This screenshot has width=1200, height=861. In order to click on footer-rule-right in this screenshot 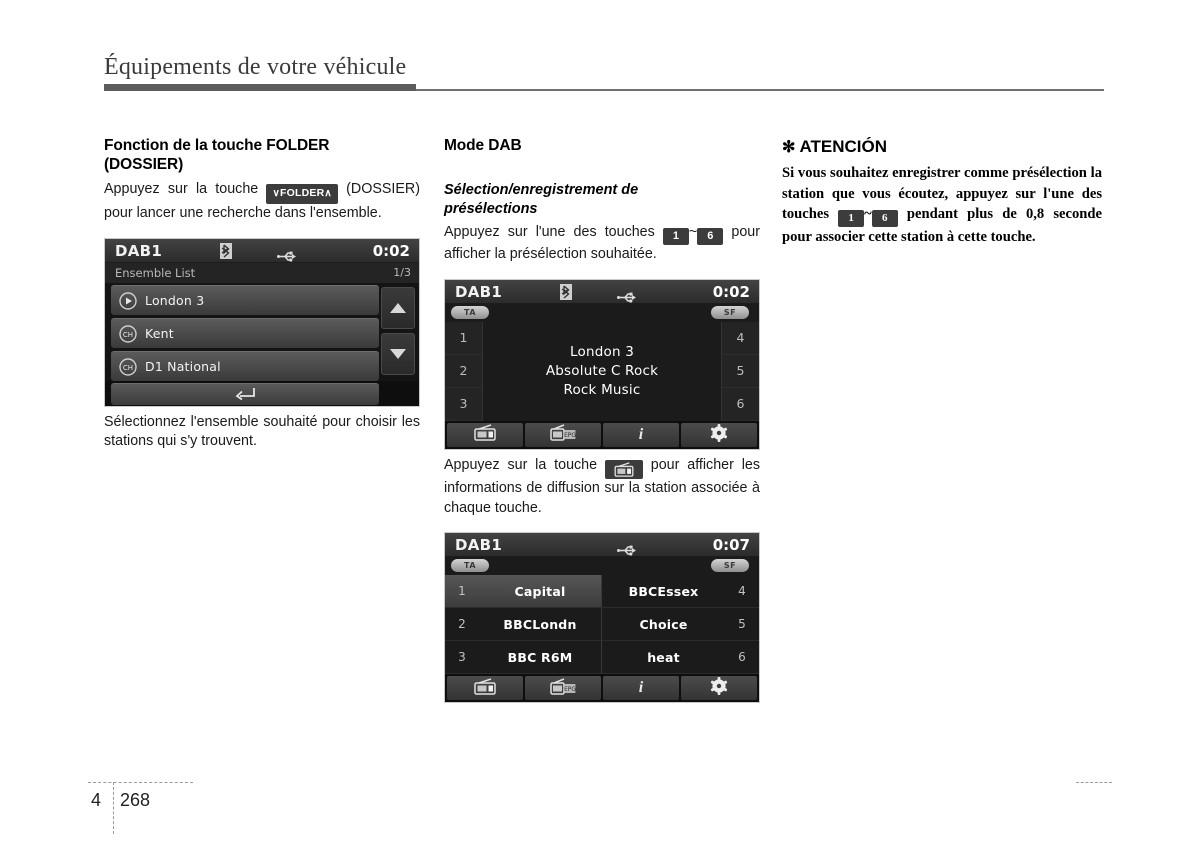, I will do `click(1094, 782)`.